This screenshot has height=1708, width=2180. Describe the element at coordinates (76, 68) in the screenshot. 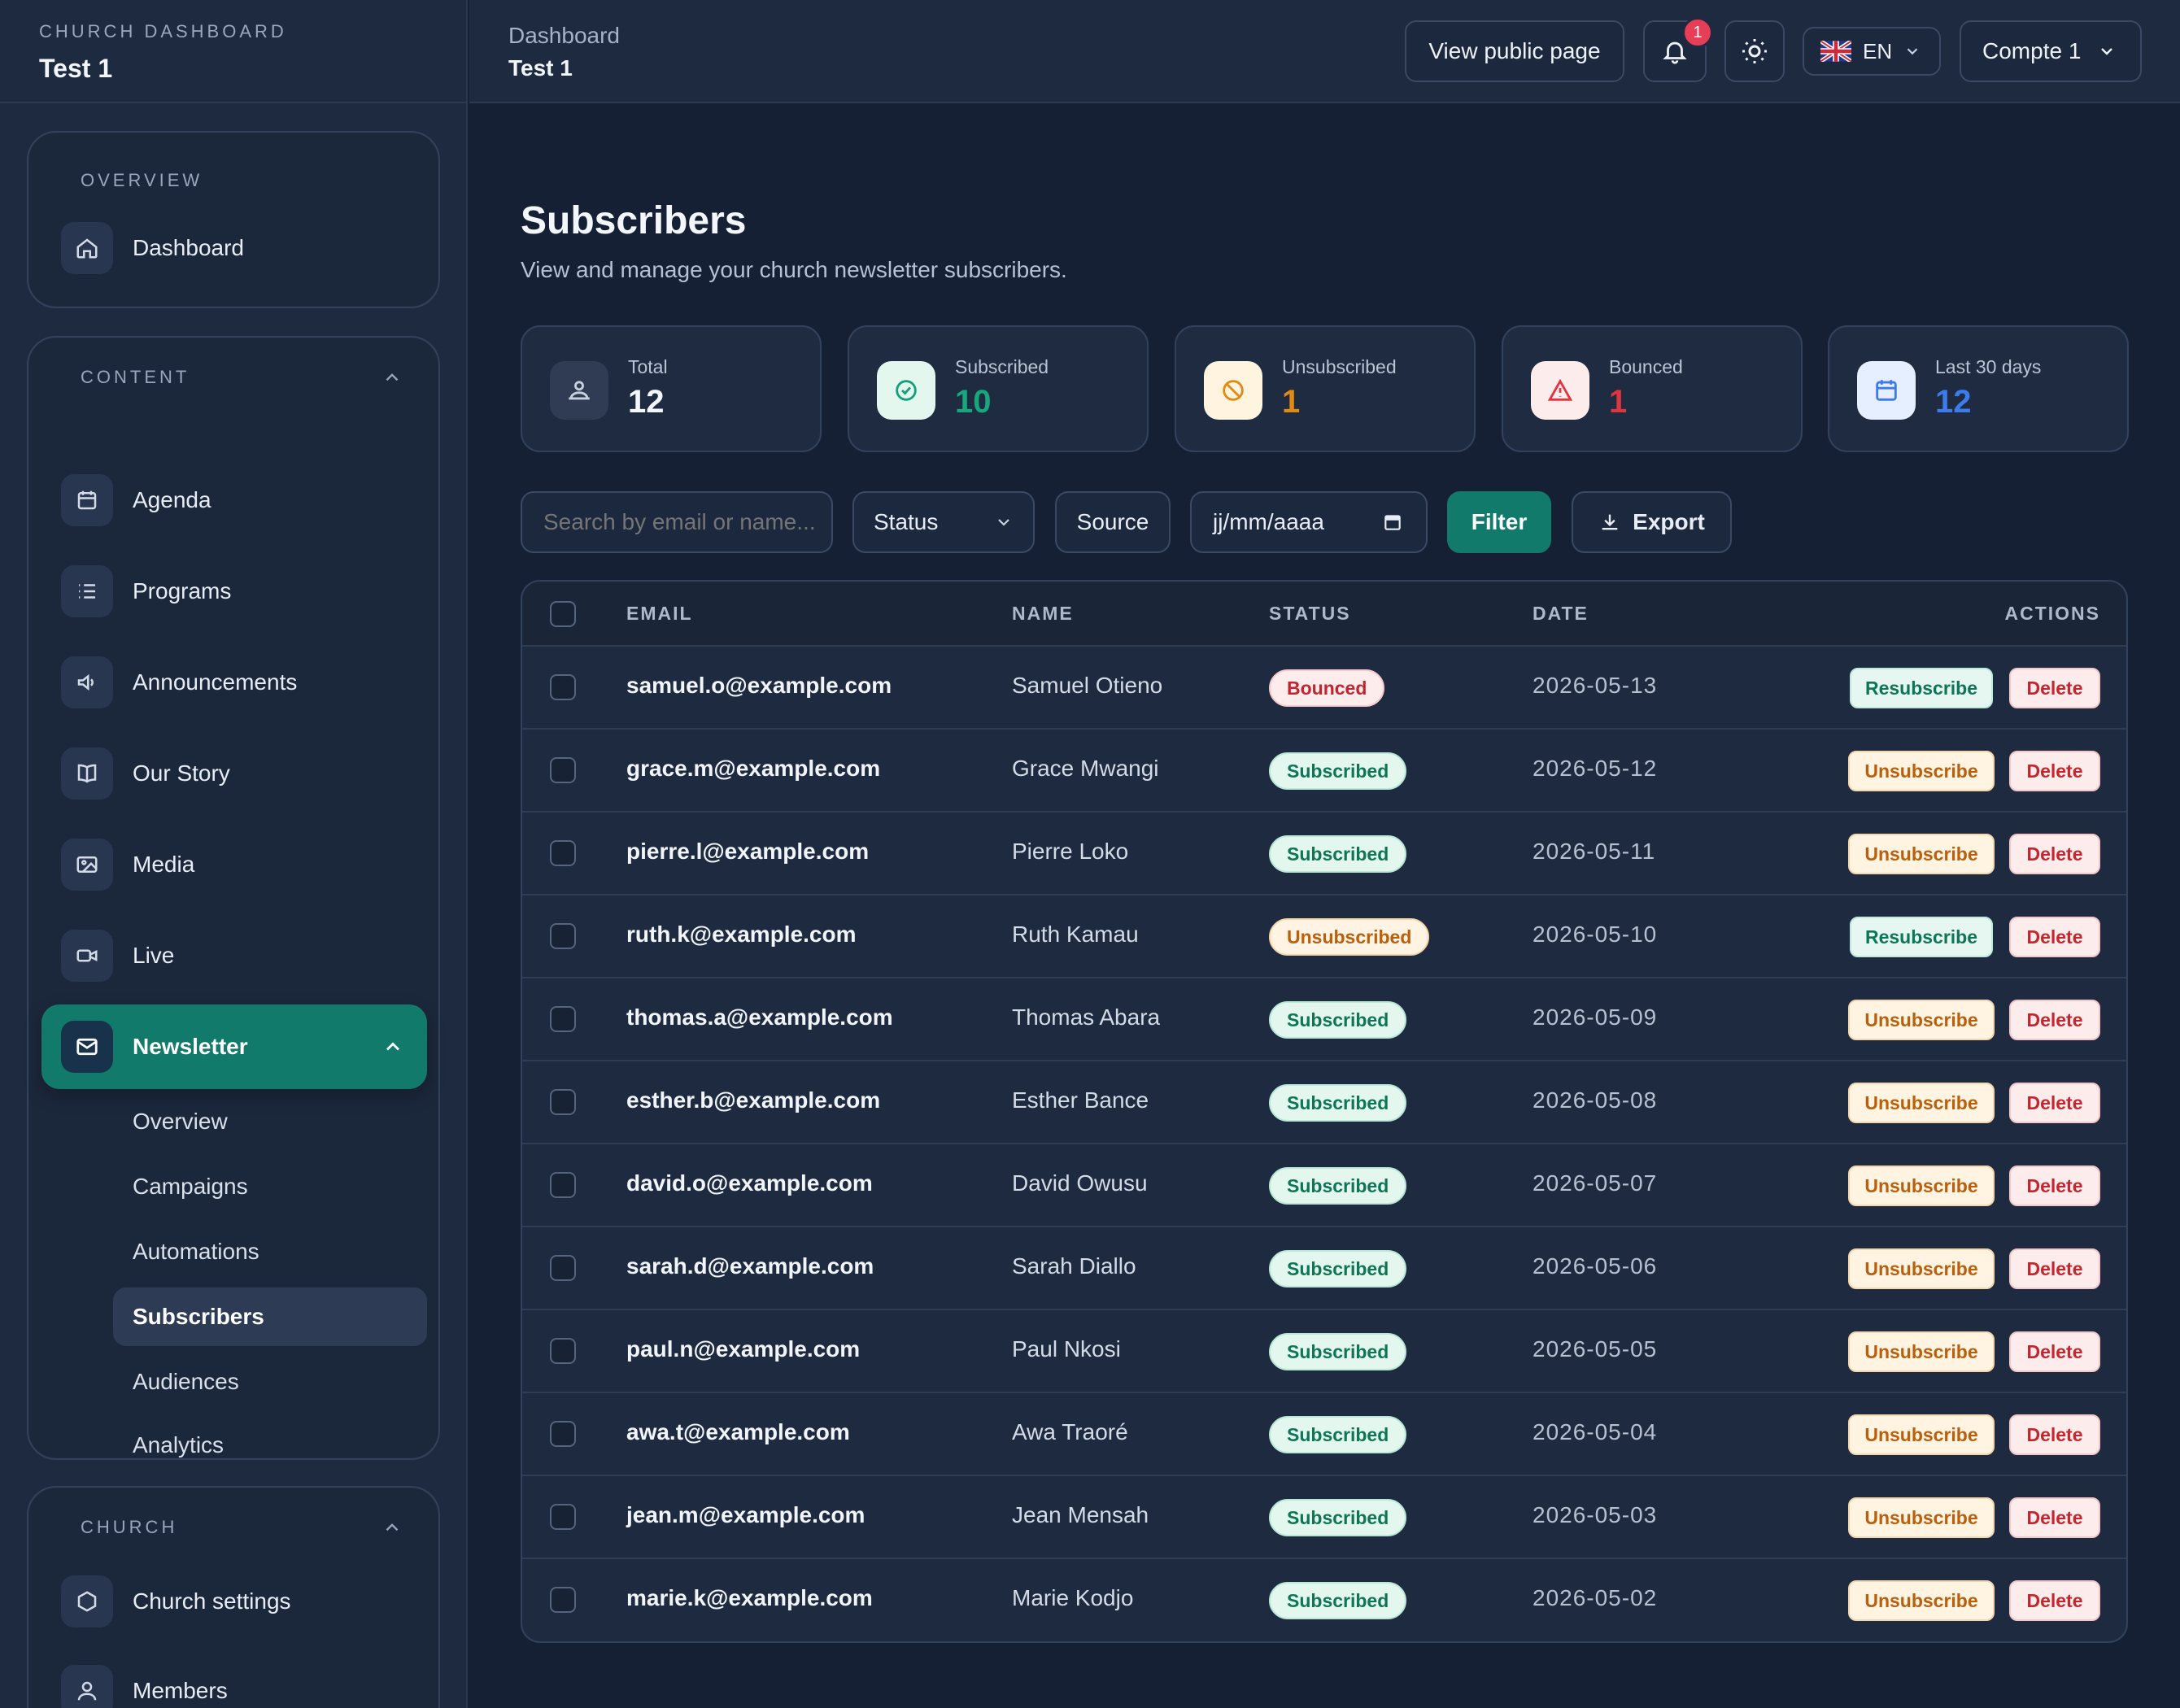

I see `brand-name: Test 1` at that location.